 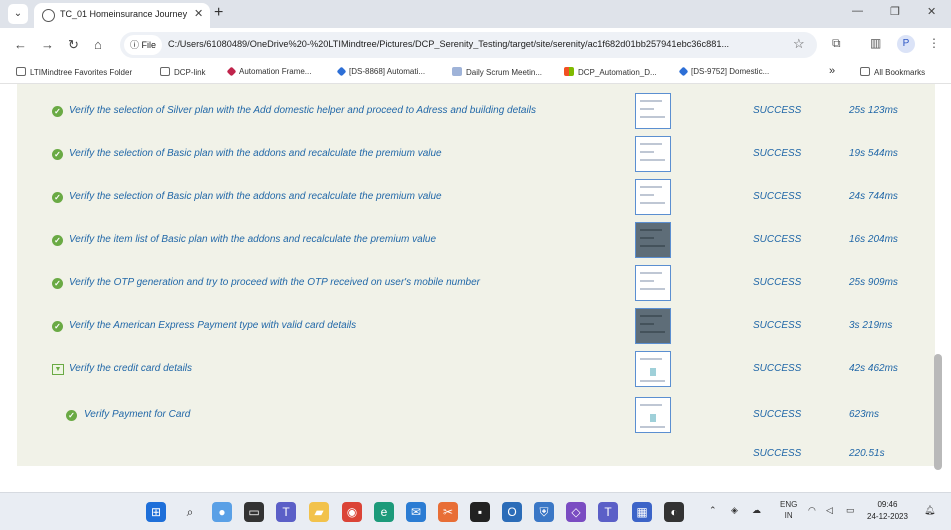 I want to click on page-scrollbar, so click(x=938, y=412).